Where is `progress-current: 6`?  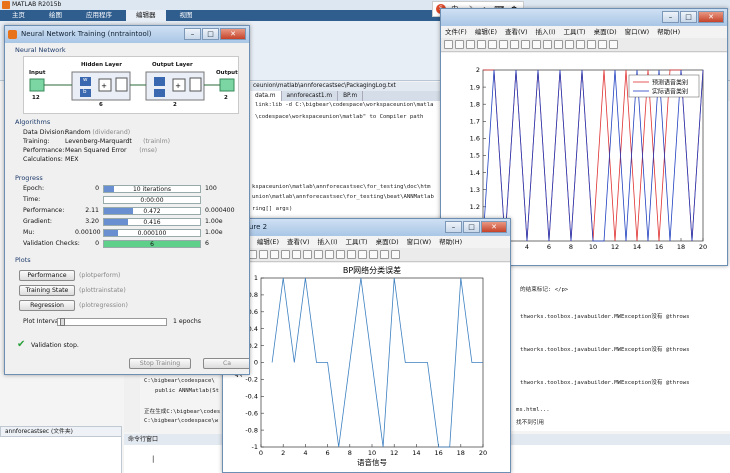
progress-current: 6 is located at coordinates (152, 244).